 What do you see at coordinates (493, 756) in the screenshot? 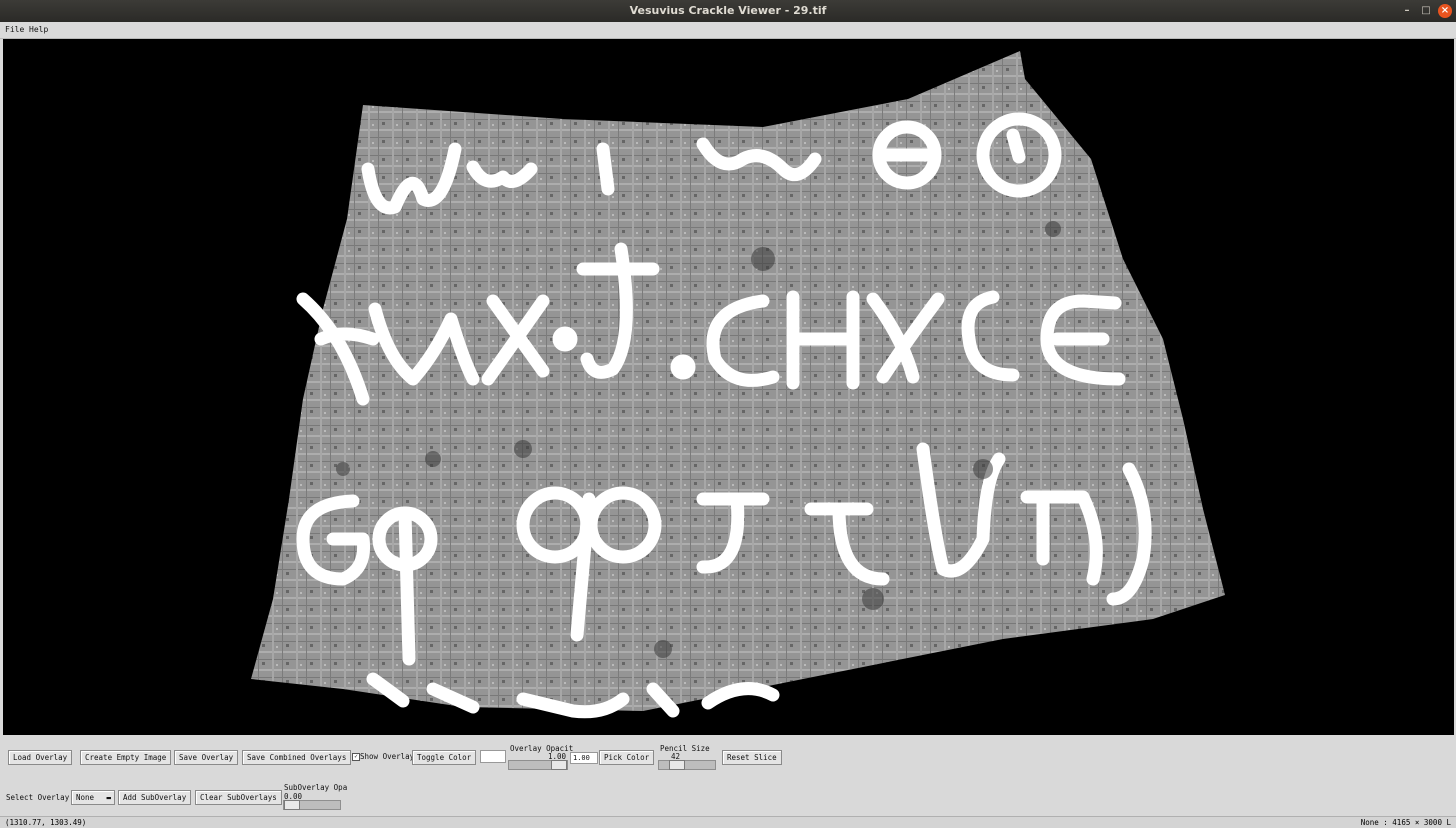
I see `overlay-color-swatch` at bounding box center [493, 756].